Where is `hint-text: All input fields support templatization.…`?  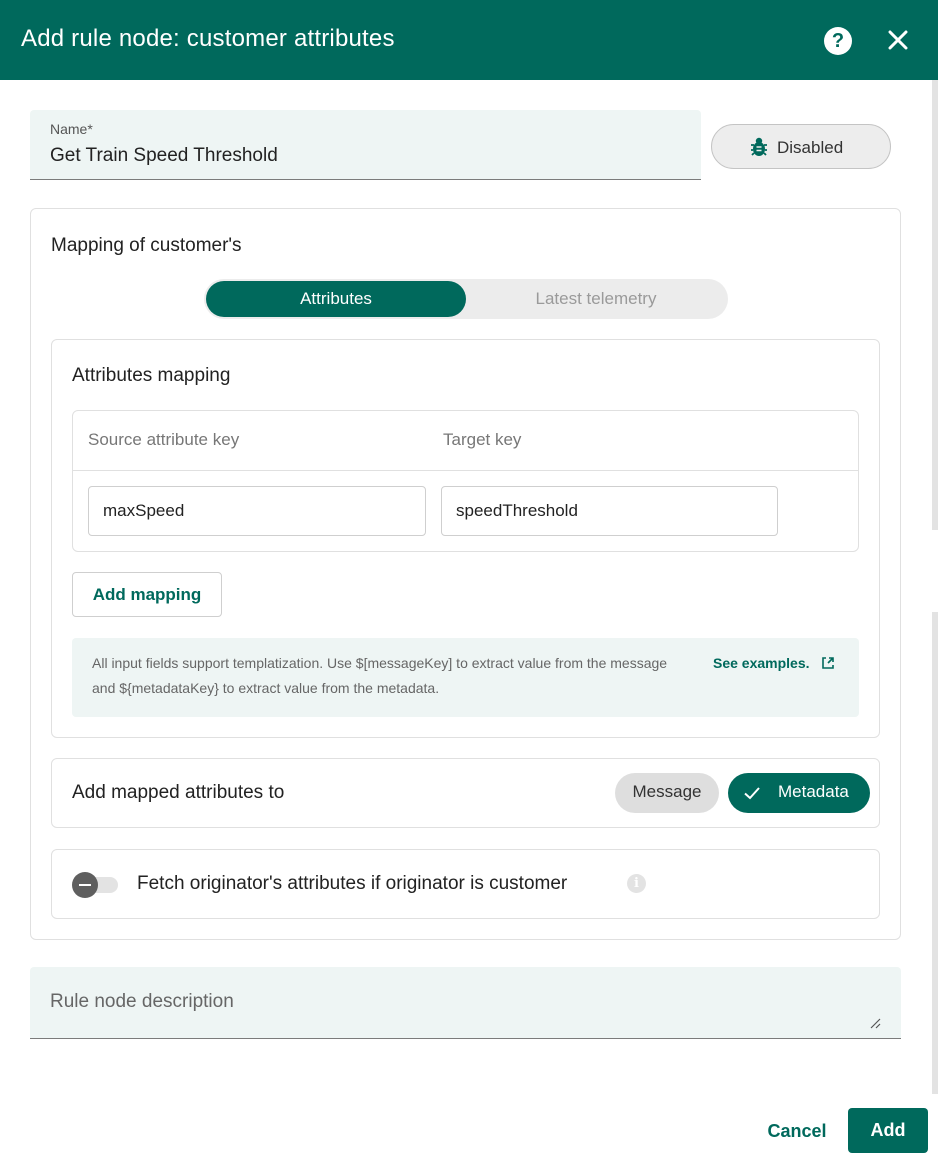 hint-text: All input fields support templatization.… is located at coordinates (380, 675).